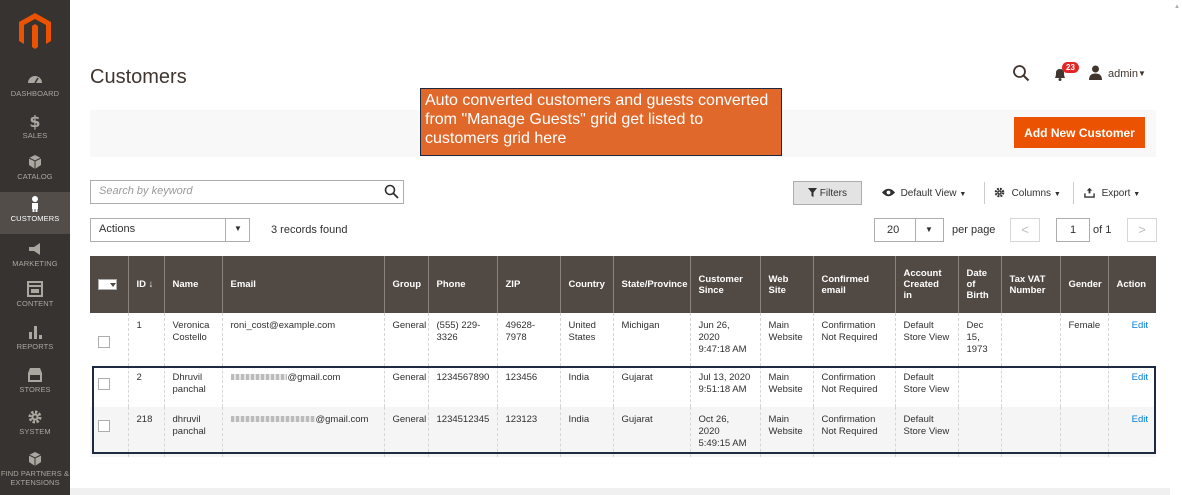 This screenshot has width=1182, height=495. What do you see at coordinates (724, 386) in the screenshot?
I see `cell-customer-since: Jul 13, 2020 9:51:18 AM` at bounding box center [724, 386].